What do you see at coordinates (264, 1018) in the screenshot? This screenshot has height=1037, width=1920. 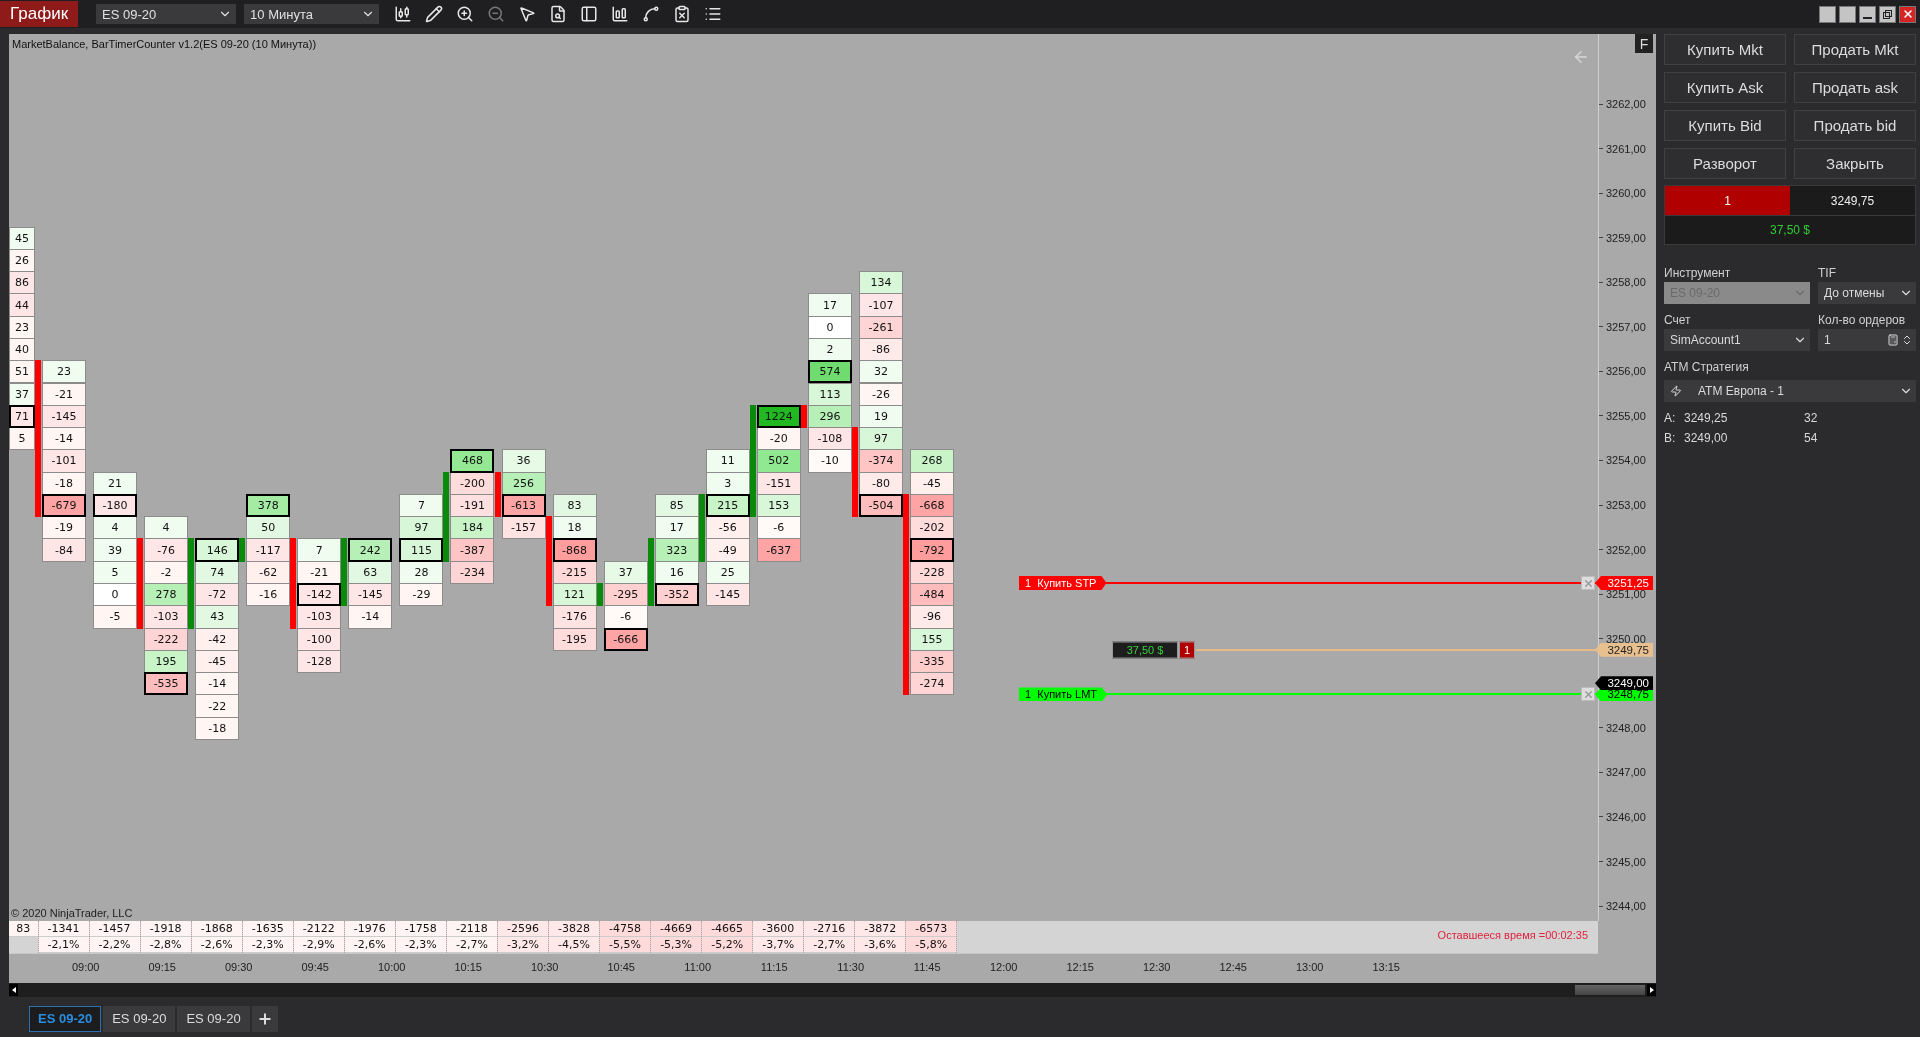 I see `add-tab-button` at bounding box center [264, 1018].